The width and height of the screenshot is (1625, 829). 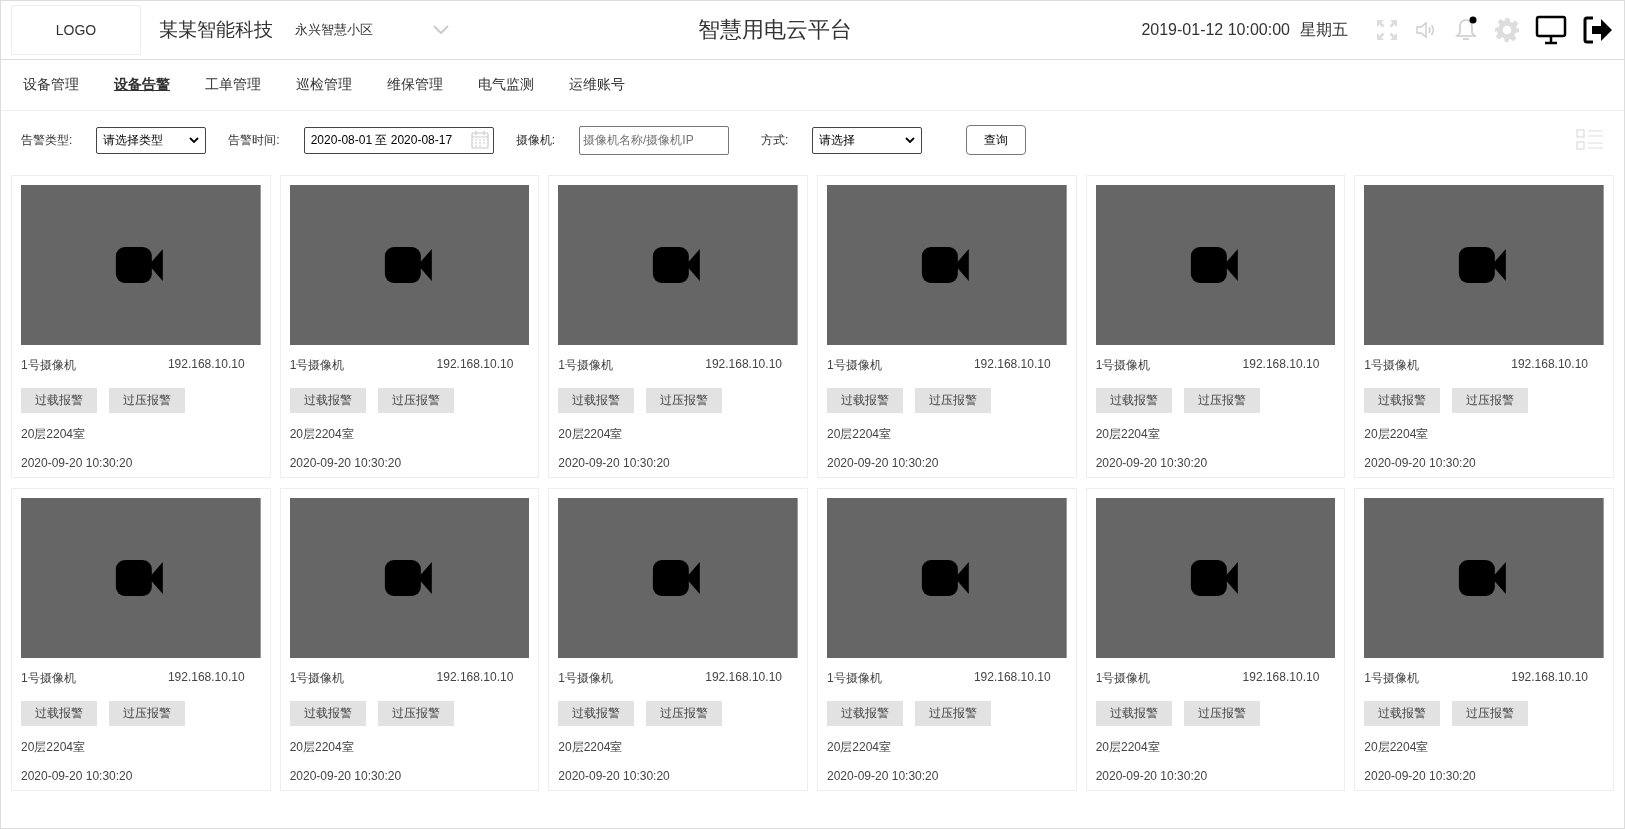 What do you see at coordinates (216, 30) in the screenshot?
I see `company-name: 某某智能科技` at bounding box center [216, 30].